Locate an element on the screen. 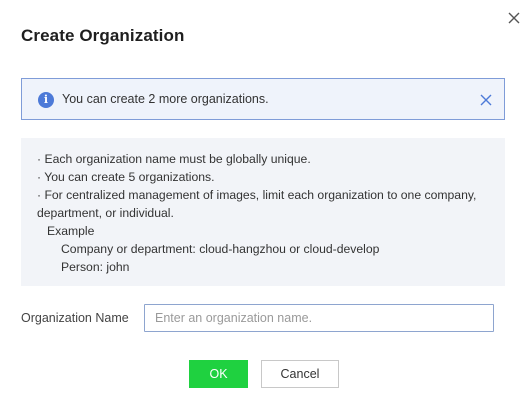  info-banner-text: You can create 2 more organizations. is located at coordinates (165, 99).